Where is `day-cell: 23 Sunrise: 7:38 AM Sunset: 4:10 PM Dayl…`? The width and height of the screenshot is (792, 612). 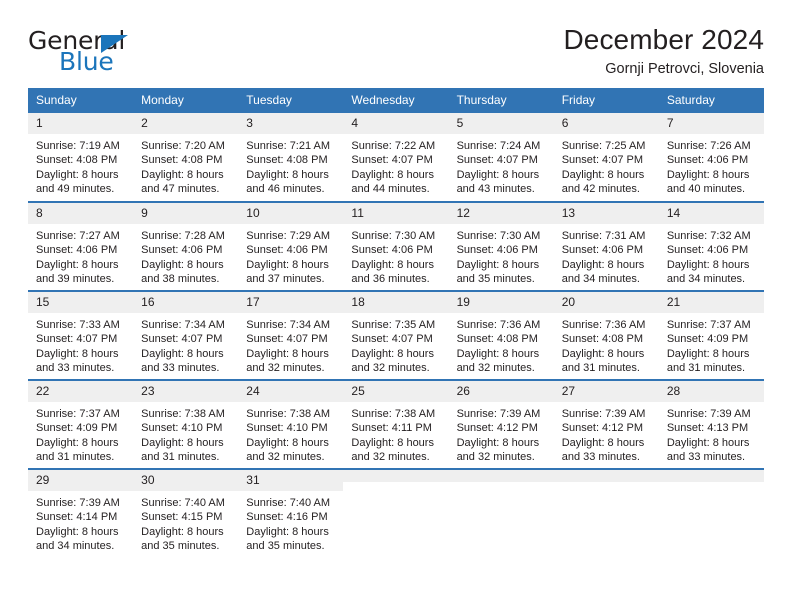
day-cell: 23 Sunrise: 7:38 AM Sunset: 4:10 PM Dayl… is located at coordinates (186, 424).